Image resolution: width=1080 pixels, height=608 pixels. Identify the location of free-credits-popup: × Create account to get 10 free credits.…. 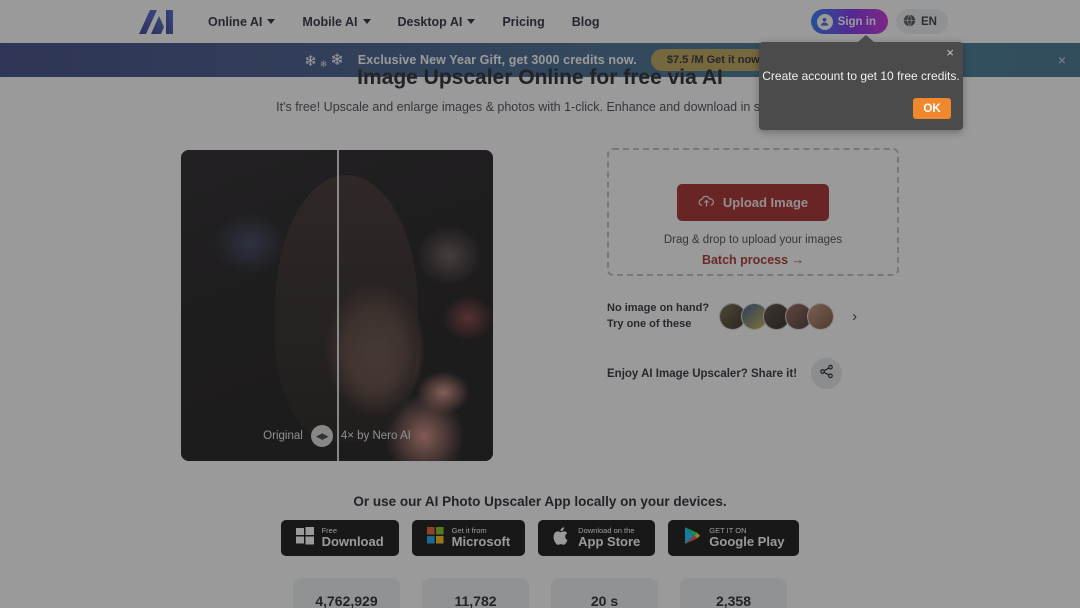
(861, 82).